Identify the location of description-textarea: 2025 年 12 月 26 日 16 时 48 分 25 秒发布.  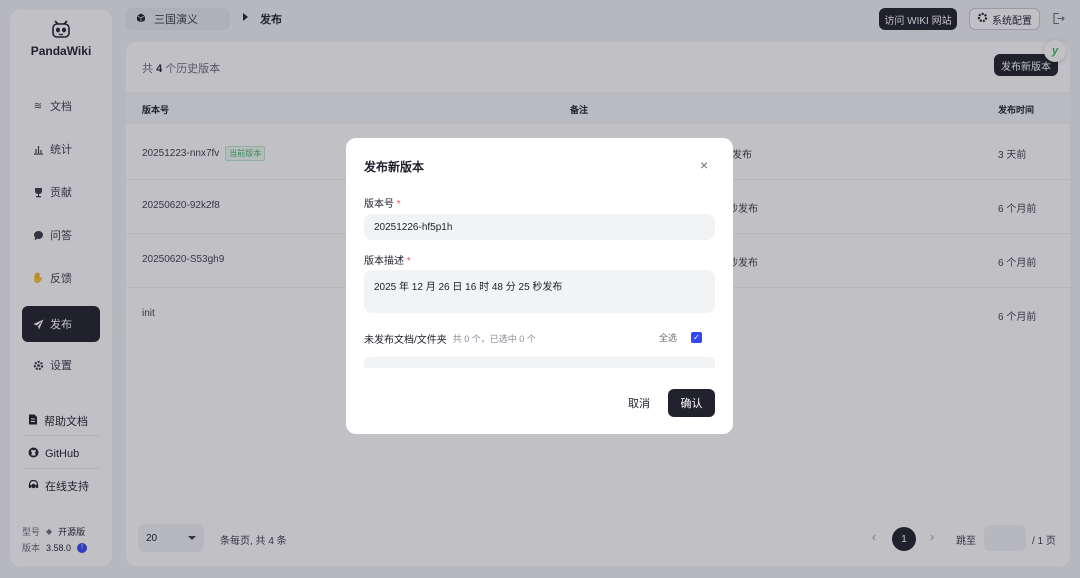
(539, 291).